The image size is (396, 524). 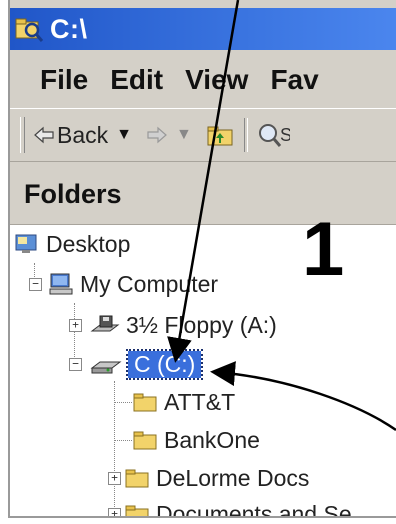 I want to click on window-title: C:\, so click(x=69, y=28).